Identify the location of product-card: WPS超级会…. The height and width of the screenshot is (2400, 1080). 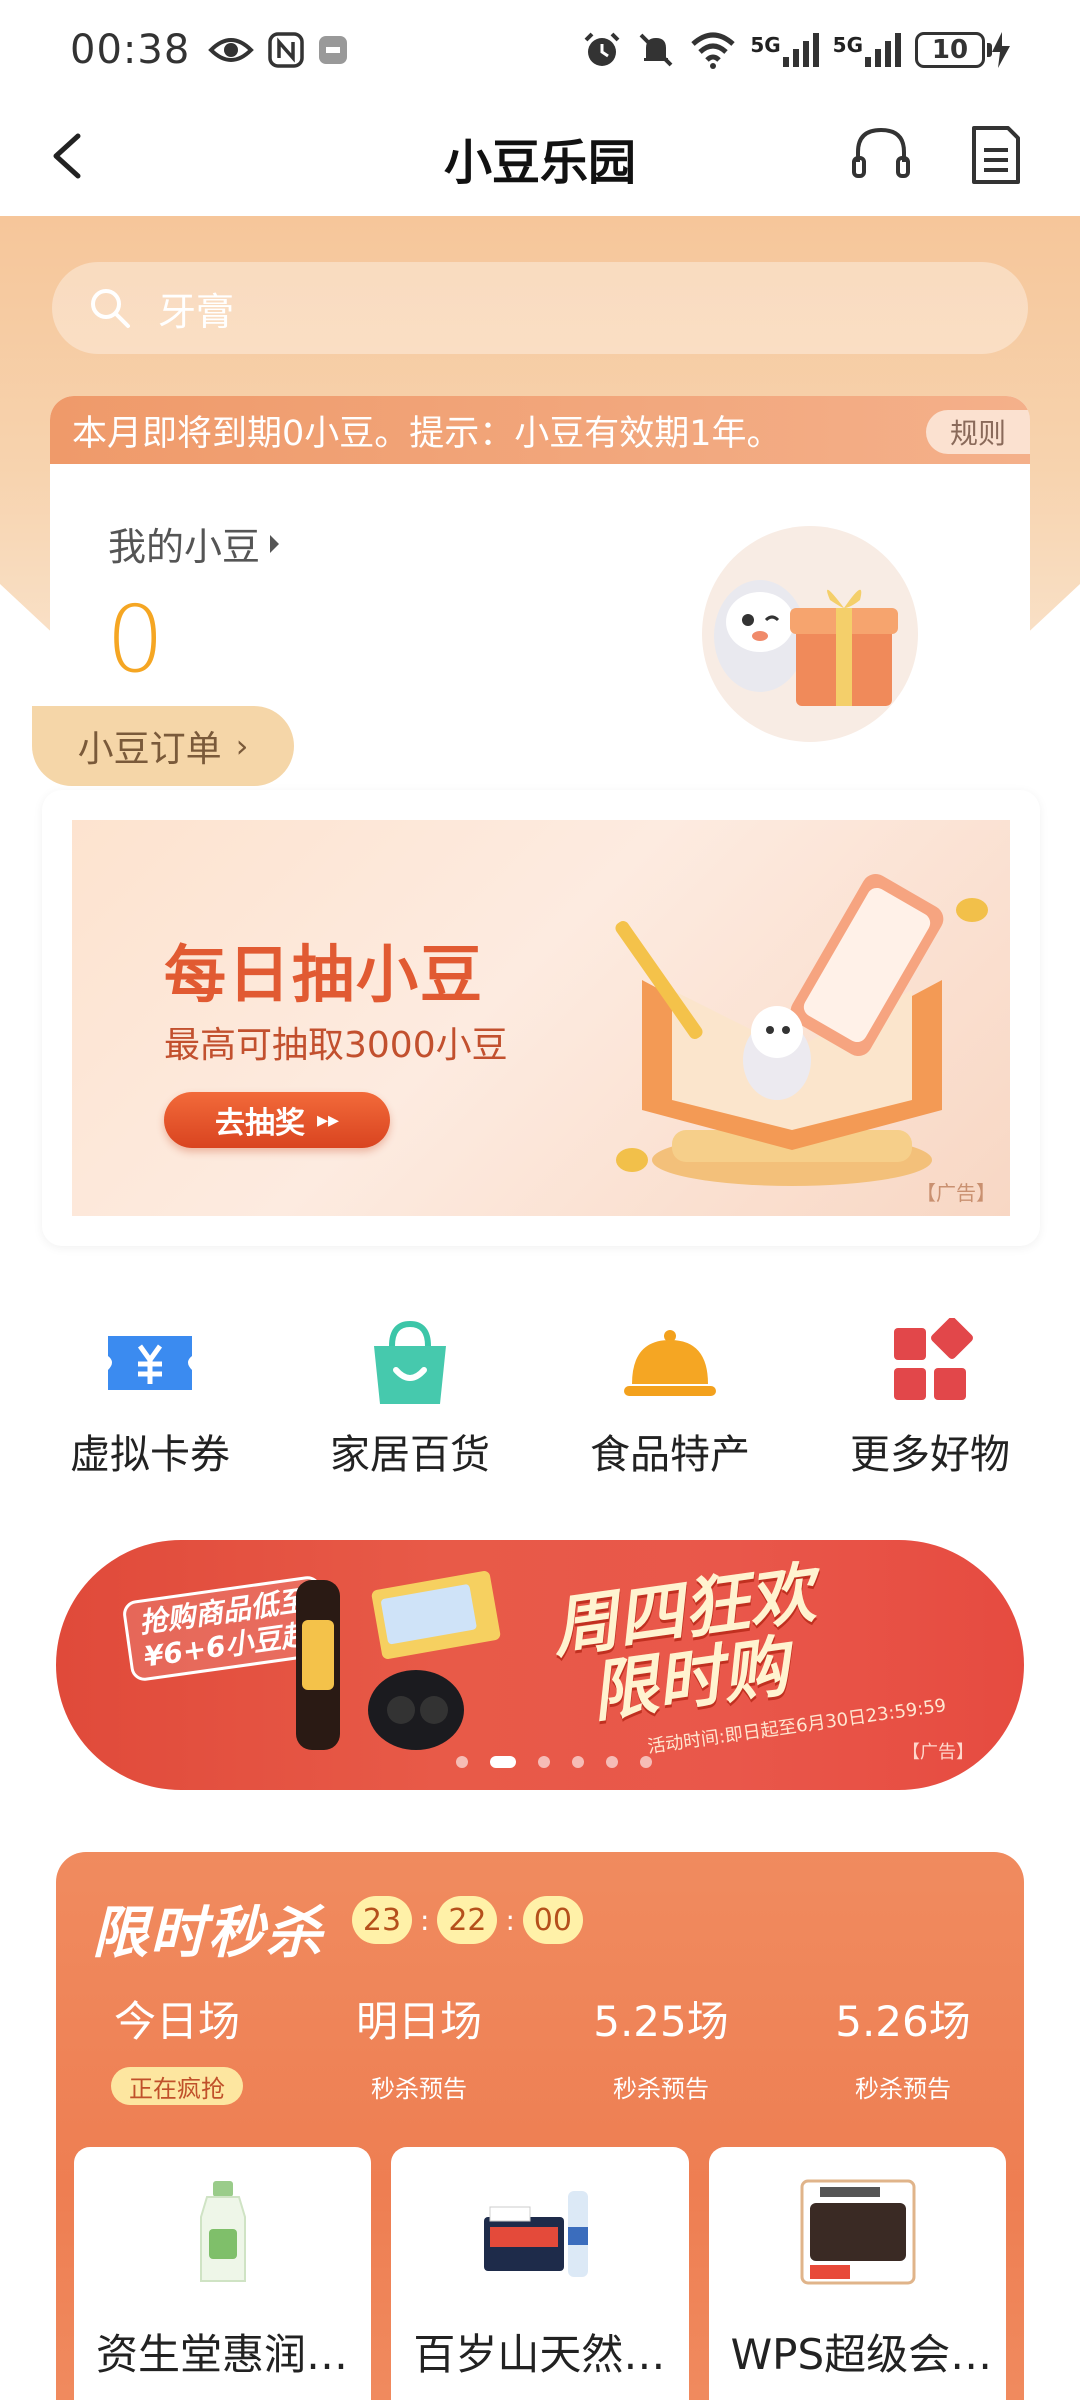
(857, 2273).